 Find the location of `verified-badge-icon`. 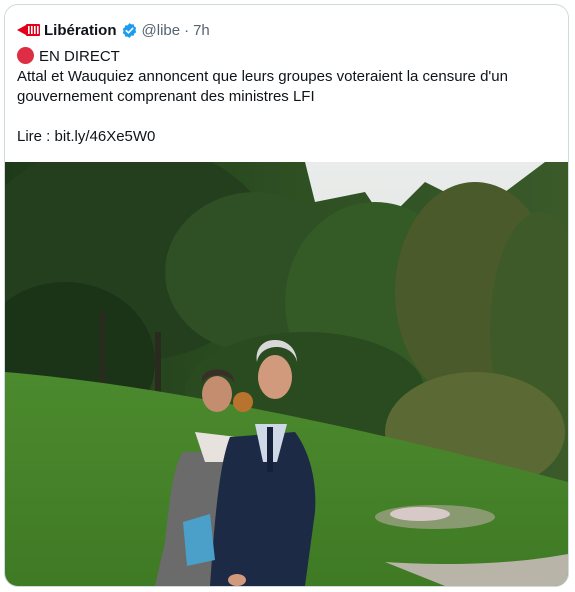

verified-badge-icon is located at coordinates (129, 30).